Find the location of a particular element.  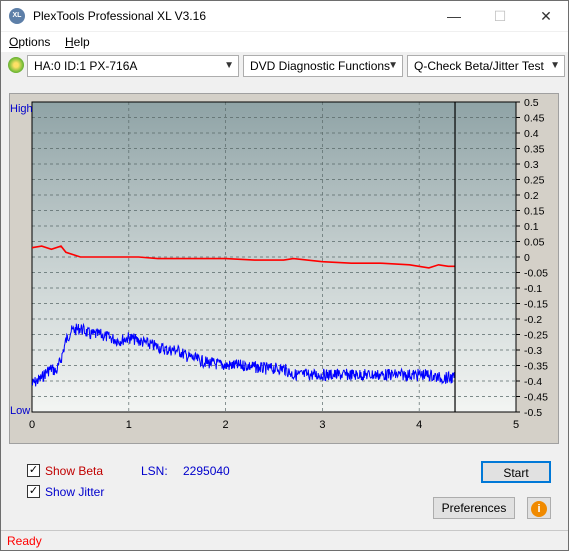

test-select: Q-Check Beta/Jitter Test ▼ is located at coordinates (486, 66).